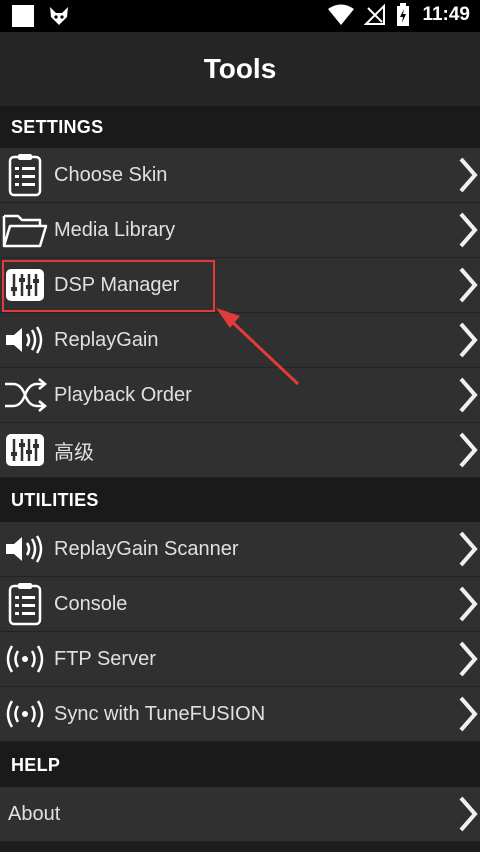 The height and width of the screenshot is (852, 480). I want to click on no-signal-icon, so click(375, 14).